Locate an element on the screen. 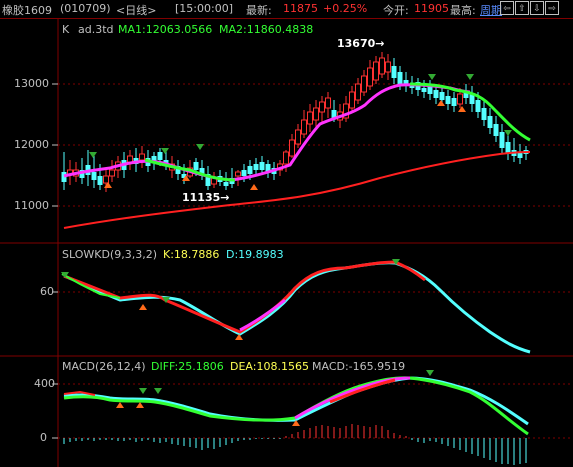  high-annotation: 13670→ is located at coordinates (361, 43).